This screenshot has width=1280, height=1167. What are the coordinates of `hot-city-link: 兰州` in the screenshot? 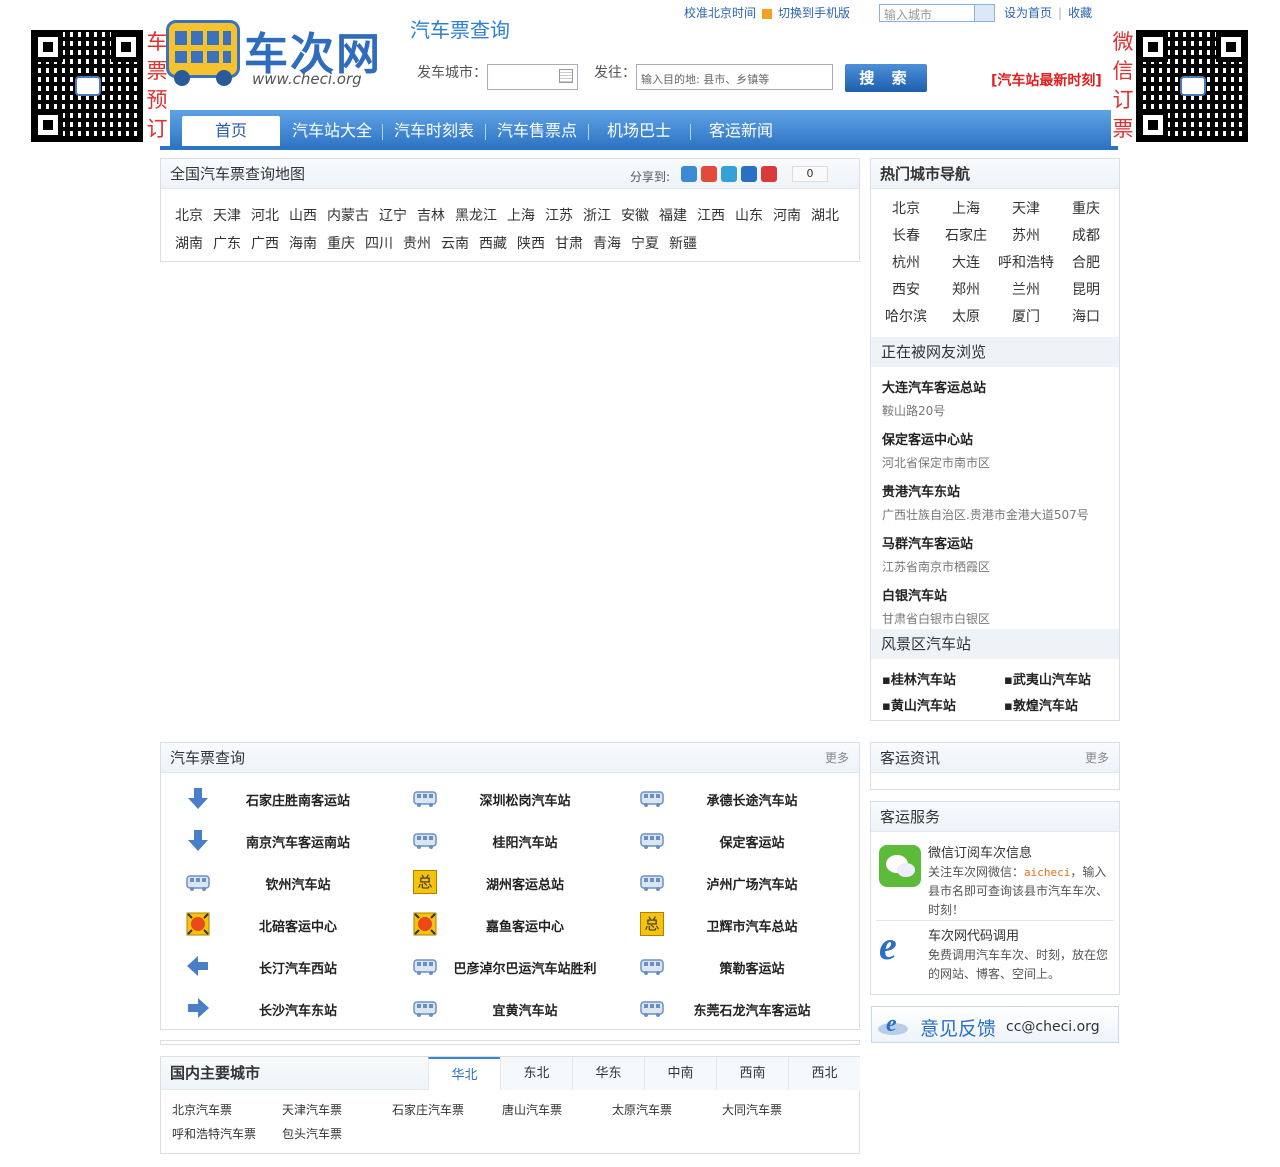 It's located at (1026, 289).